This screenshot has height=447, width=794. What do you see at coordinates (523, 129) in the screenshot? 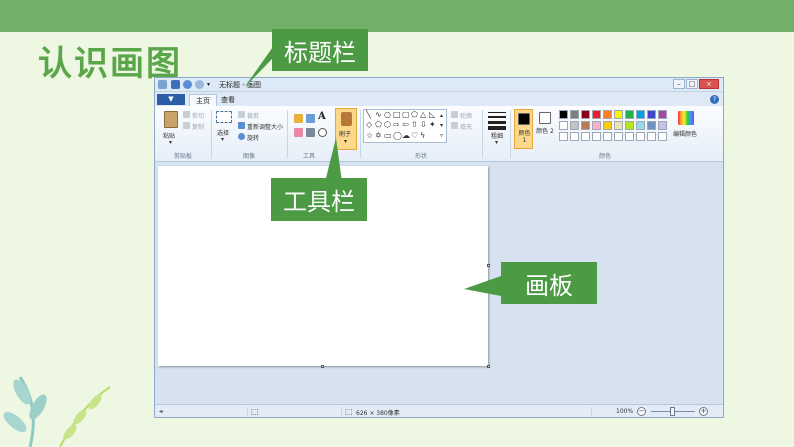
I see `color1-button: 颜色 1` at bounding box center [523, 129].